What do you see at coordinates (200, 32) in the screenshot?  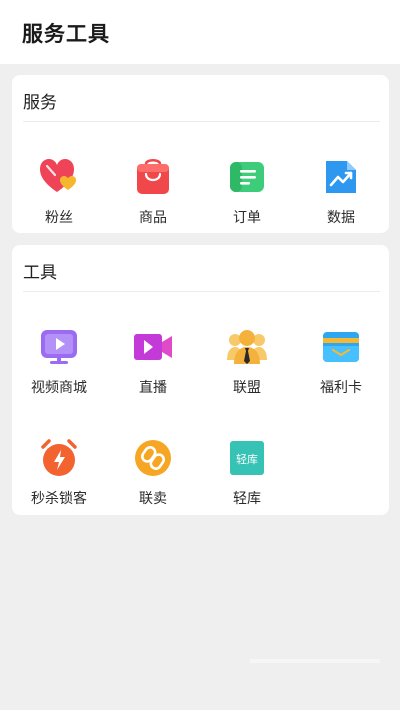 I see `top-header: 服务工具` at bounding box center [200, 32].